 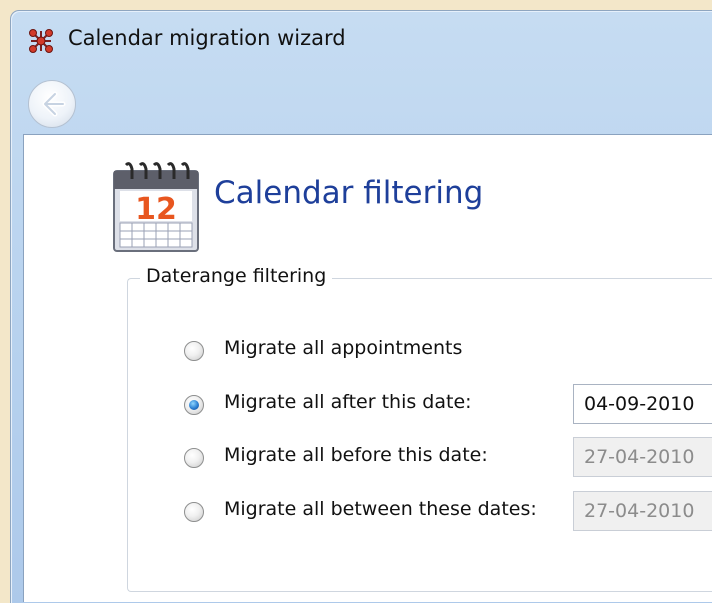 I want to click on between-start-date-field, so click(x=642, y=511).